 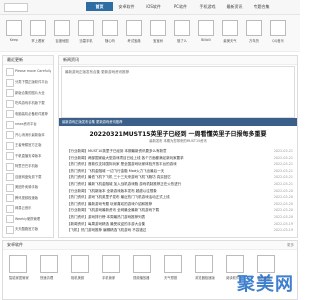 I want to click on category-item: 百度地图, so click(x=62, y=31).